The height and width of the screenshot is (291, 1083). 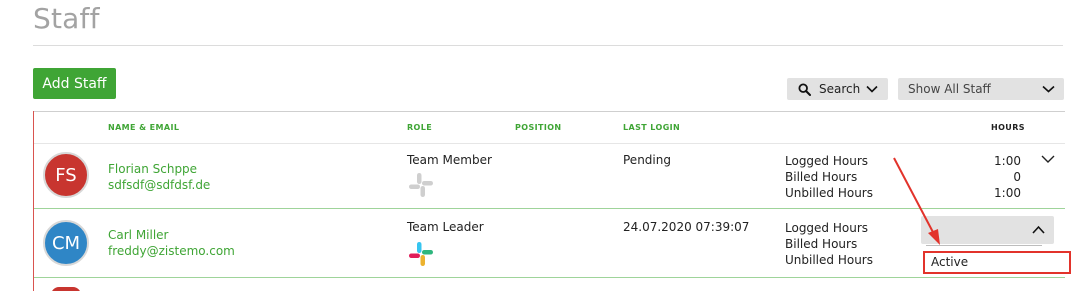 I want to click on last-login: 24.07.2020 07:39:07, so click(x=686, y=227).